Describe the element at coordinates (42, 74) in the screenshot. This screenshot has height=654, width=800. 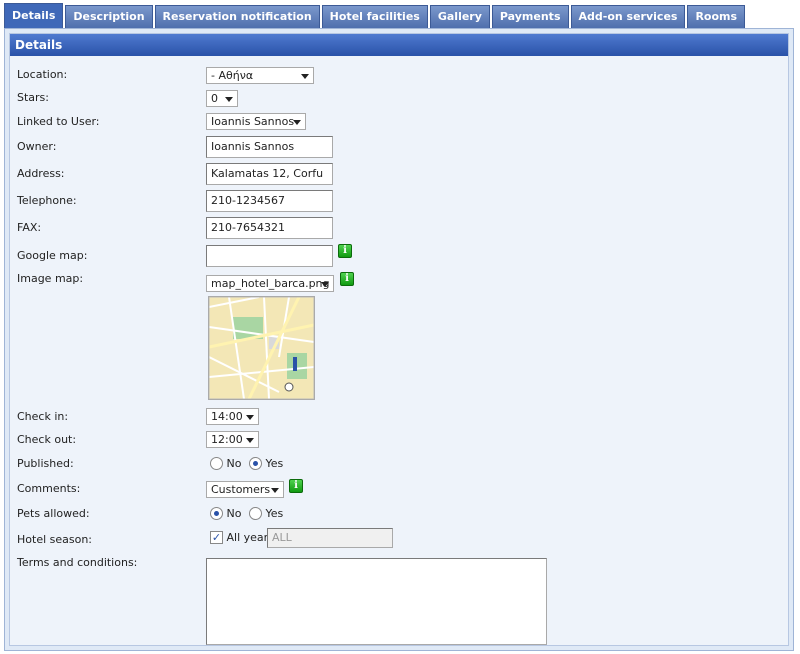
I see `location-label: Location:` at that location.